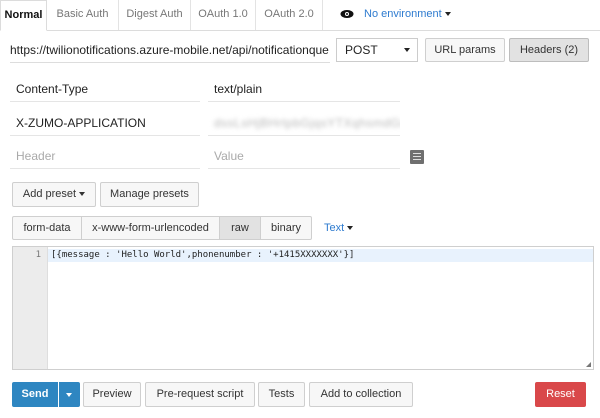 The height and width of the screenshot is (418, 600). I want to click on body-mode-form-data: form-data, so click(47, 228).